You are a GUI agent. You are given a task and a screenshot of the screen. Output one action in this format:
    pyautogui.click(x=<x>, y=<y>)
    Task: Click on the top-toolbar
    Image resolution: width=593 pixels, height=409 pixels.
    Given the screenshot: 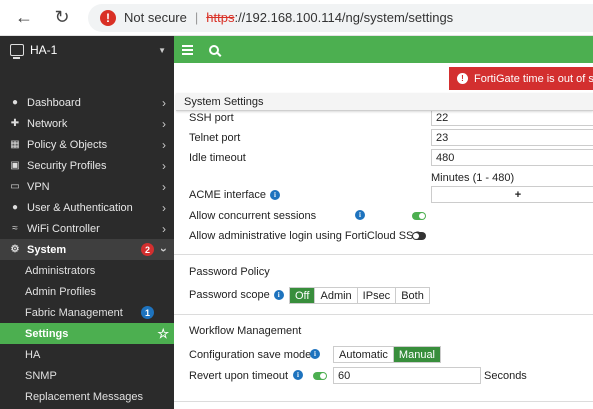 What is the action you would take?
    pyautogui.click(x=383, y=49)
    